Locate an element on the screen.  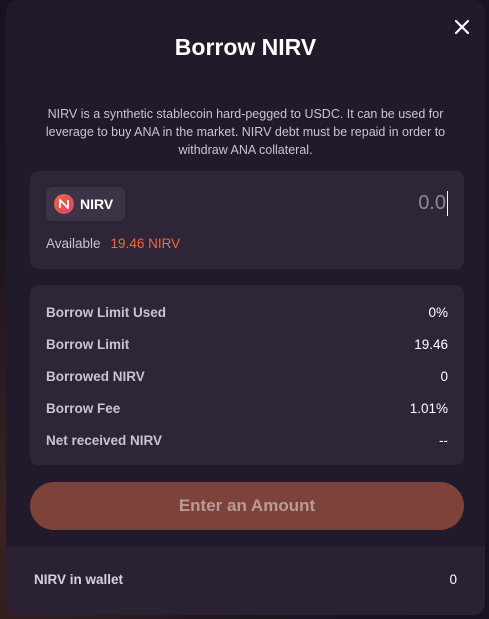
wallet-row: NIRV in wallet 0 is located at coordinates (245, 579).